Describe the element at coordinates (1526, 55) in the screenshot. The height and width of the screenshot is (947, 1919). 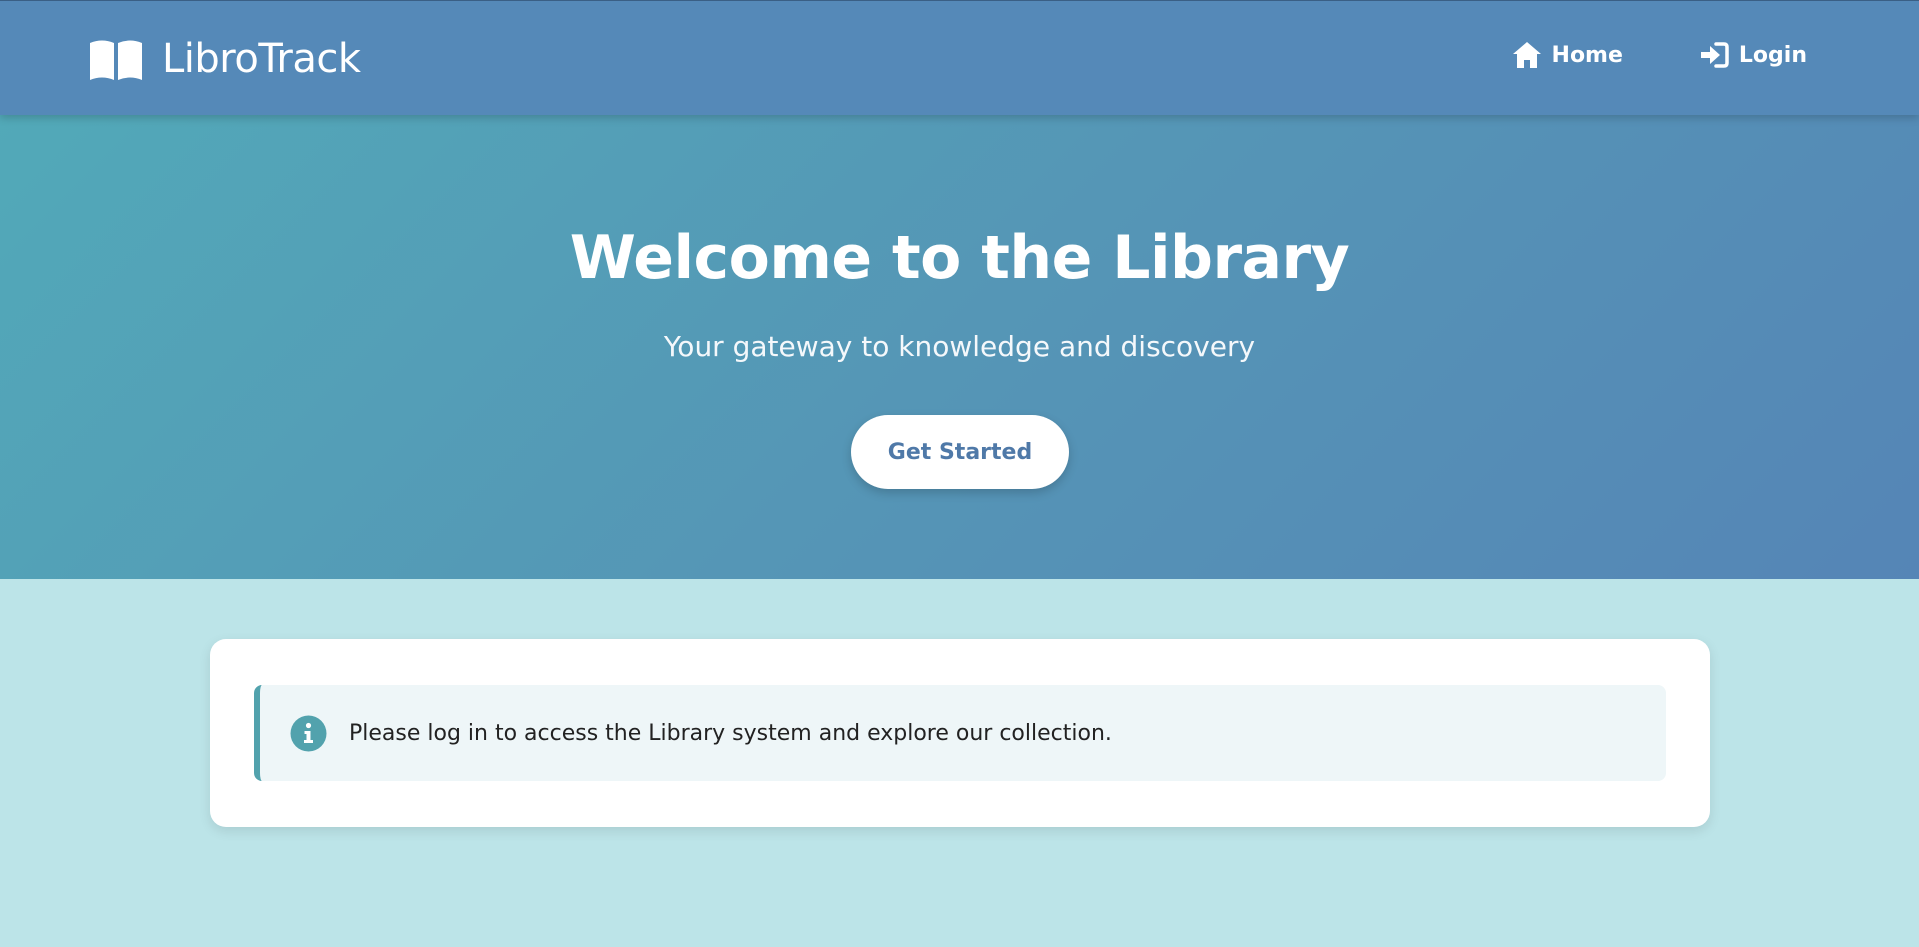
I see `home-icon` at that location.